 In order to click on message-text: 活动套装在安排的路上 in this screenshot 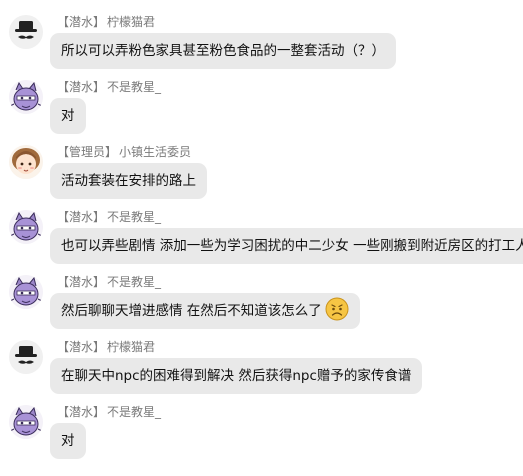, I will do `click(128, 181)`.